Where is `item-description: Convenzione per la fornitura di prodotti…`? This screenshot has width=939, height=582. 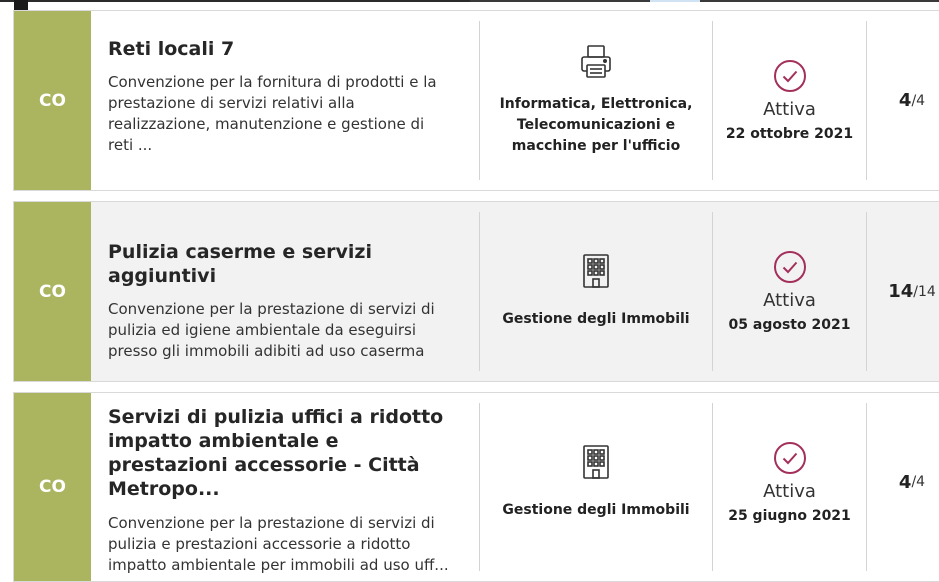
item-description: Convenzione per la fornitura di prodotti… is located at coordinates (272, 113).